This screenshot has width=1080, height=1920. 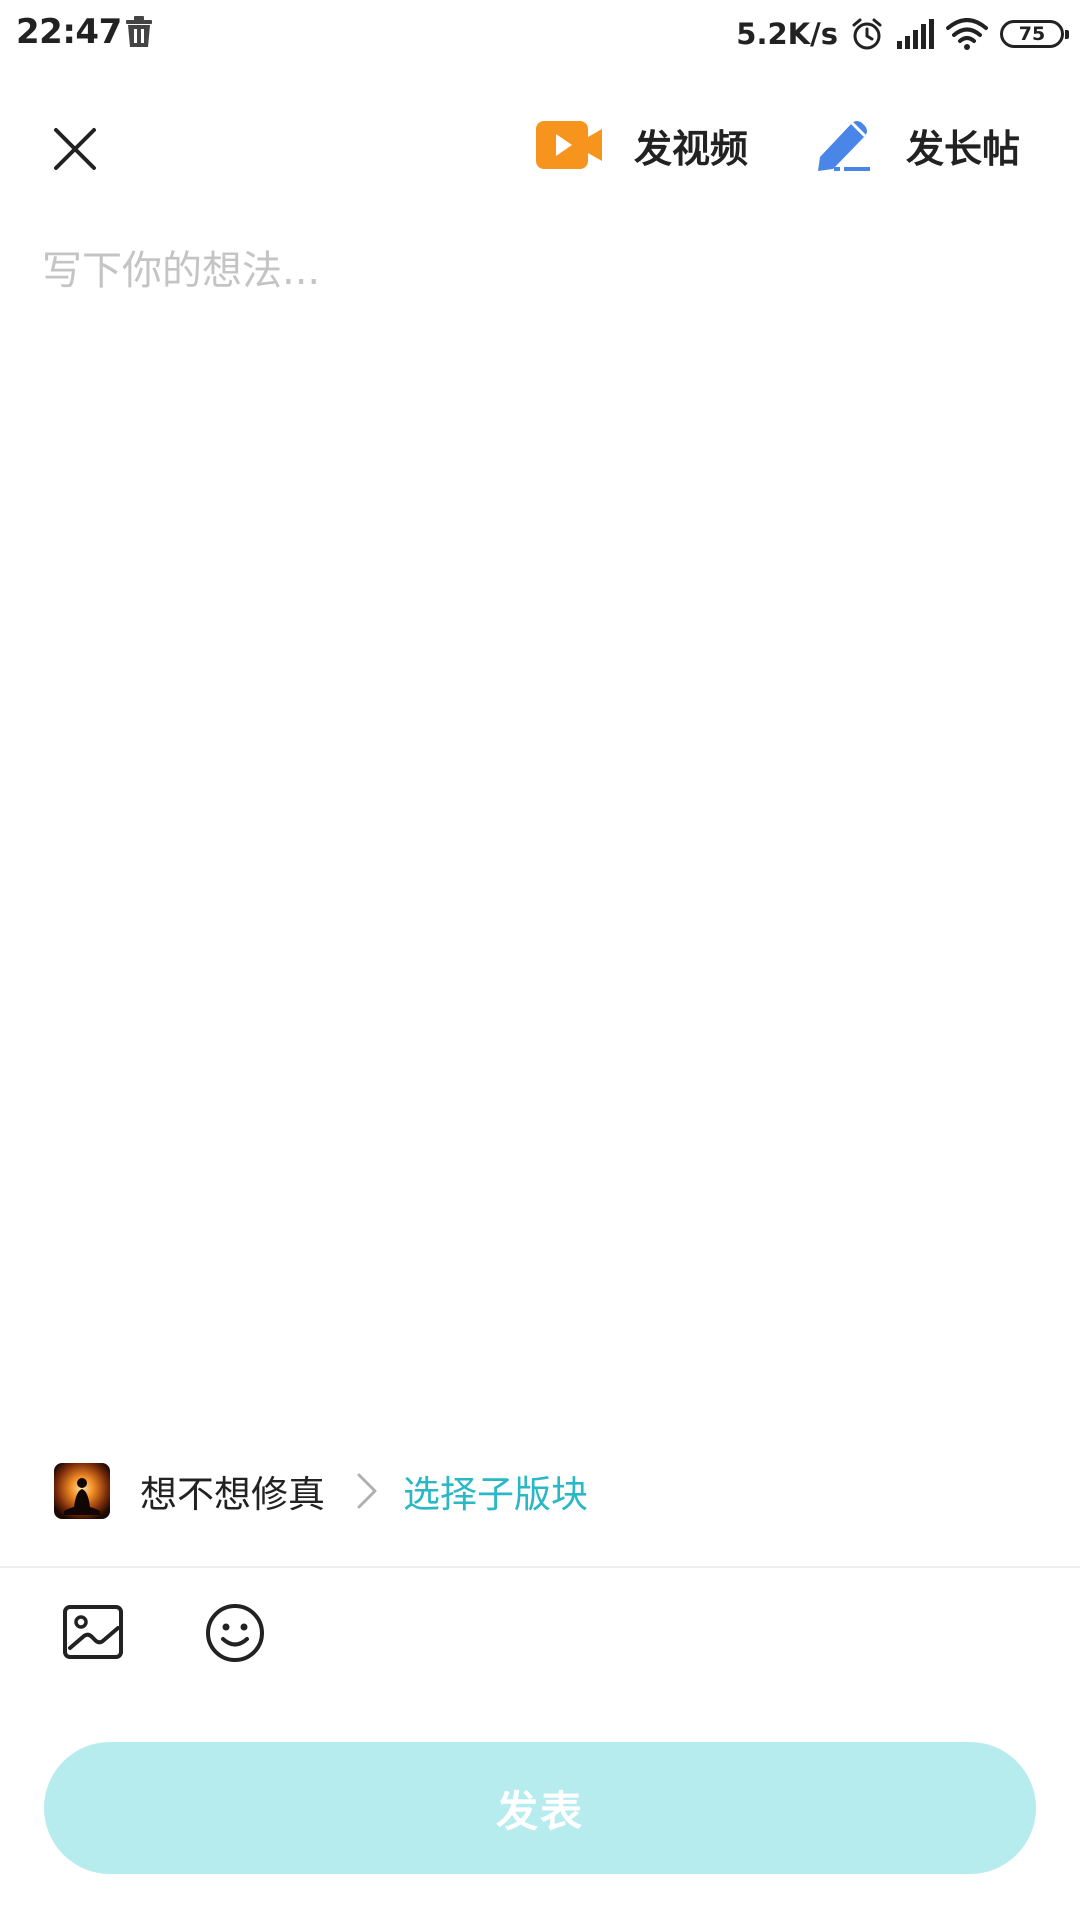 What do you see at coordinates (139, 31) in the screenshot?
I see `trash-icon` at bounding box center [139, 31].